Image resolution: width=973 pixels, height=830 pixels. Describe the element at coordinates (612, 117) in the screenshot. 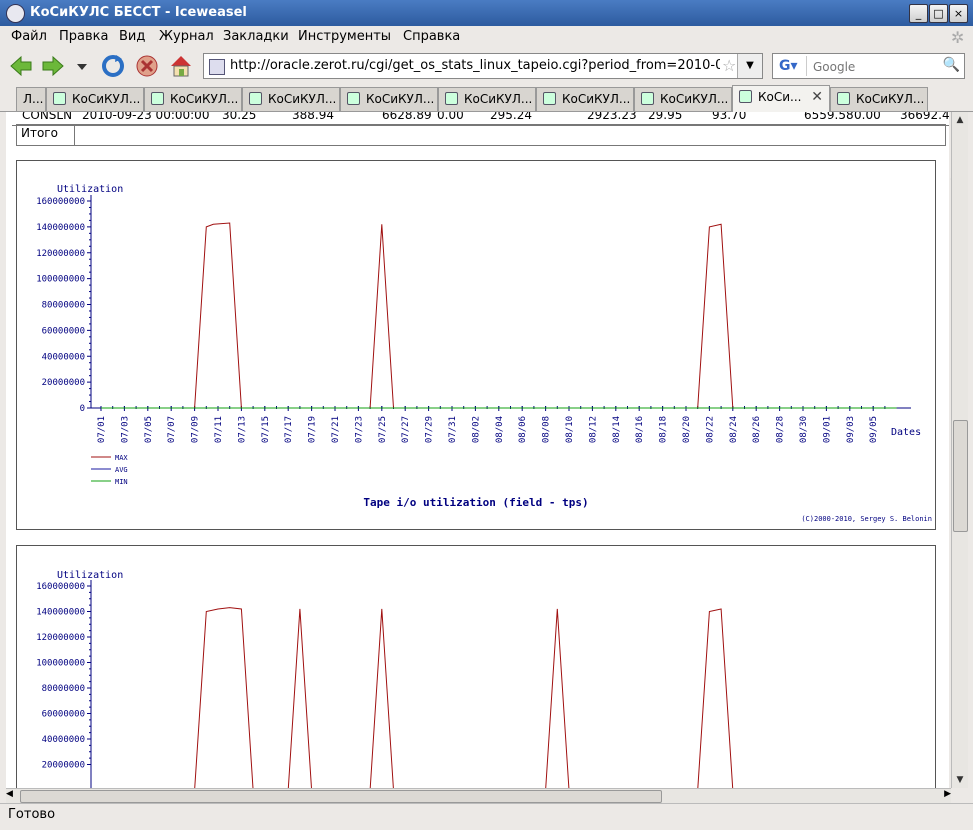

I see `table-cell: 2923.23` at that location.